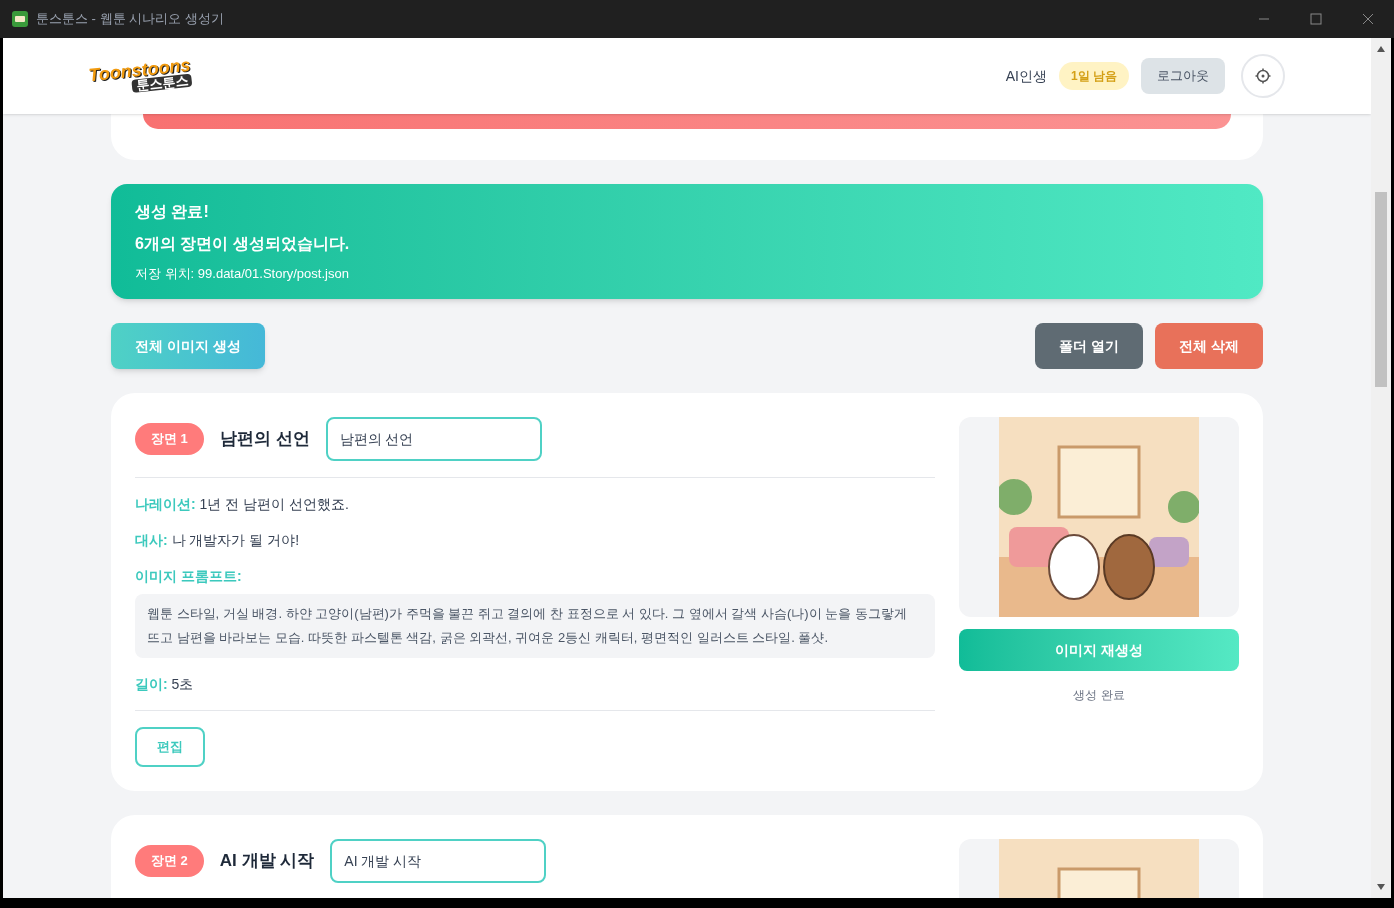  I want to click on scroll-up-icon, so click(1381, 49).